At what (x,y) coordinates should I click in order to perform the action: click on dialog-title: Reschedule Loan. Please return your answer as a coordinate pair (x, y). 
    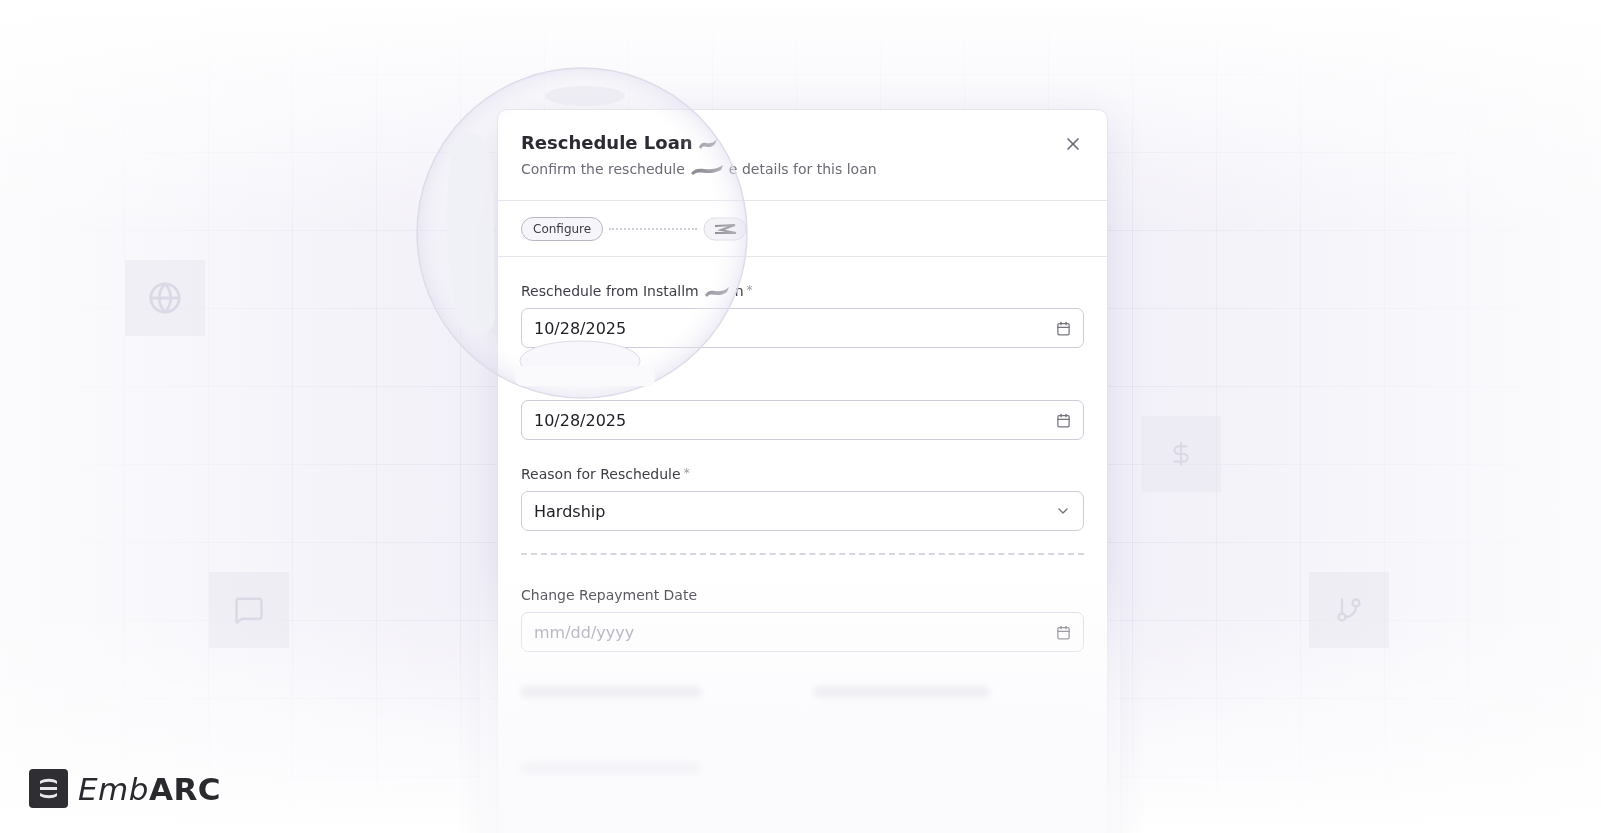
    Looking at the image, I should click on (607, 142).